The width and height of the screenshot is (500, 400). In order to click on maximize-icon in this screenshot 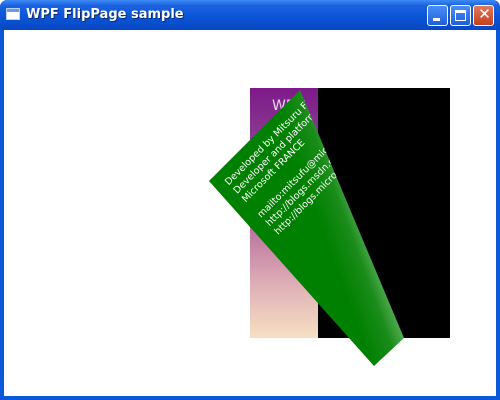, I will do `click(460, 15)`.